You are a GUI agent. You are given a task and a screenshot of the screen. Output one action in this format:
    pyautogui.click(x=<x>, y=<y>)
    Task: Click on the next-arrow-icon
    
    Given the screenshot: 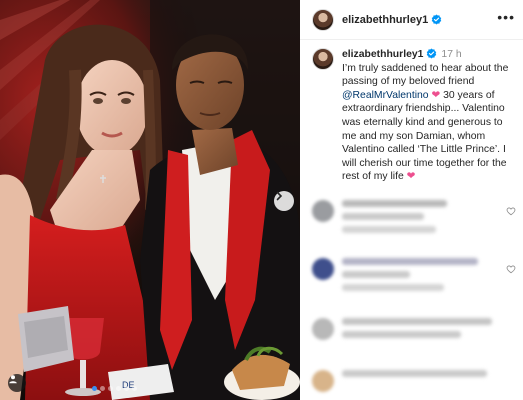 What is the action you would take?
    pyautogui.click(x=279, y=196)
    